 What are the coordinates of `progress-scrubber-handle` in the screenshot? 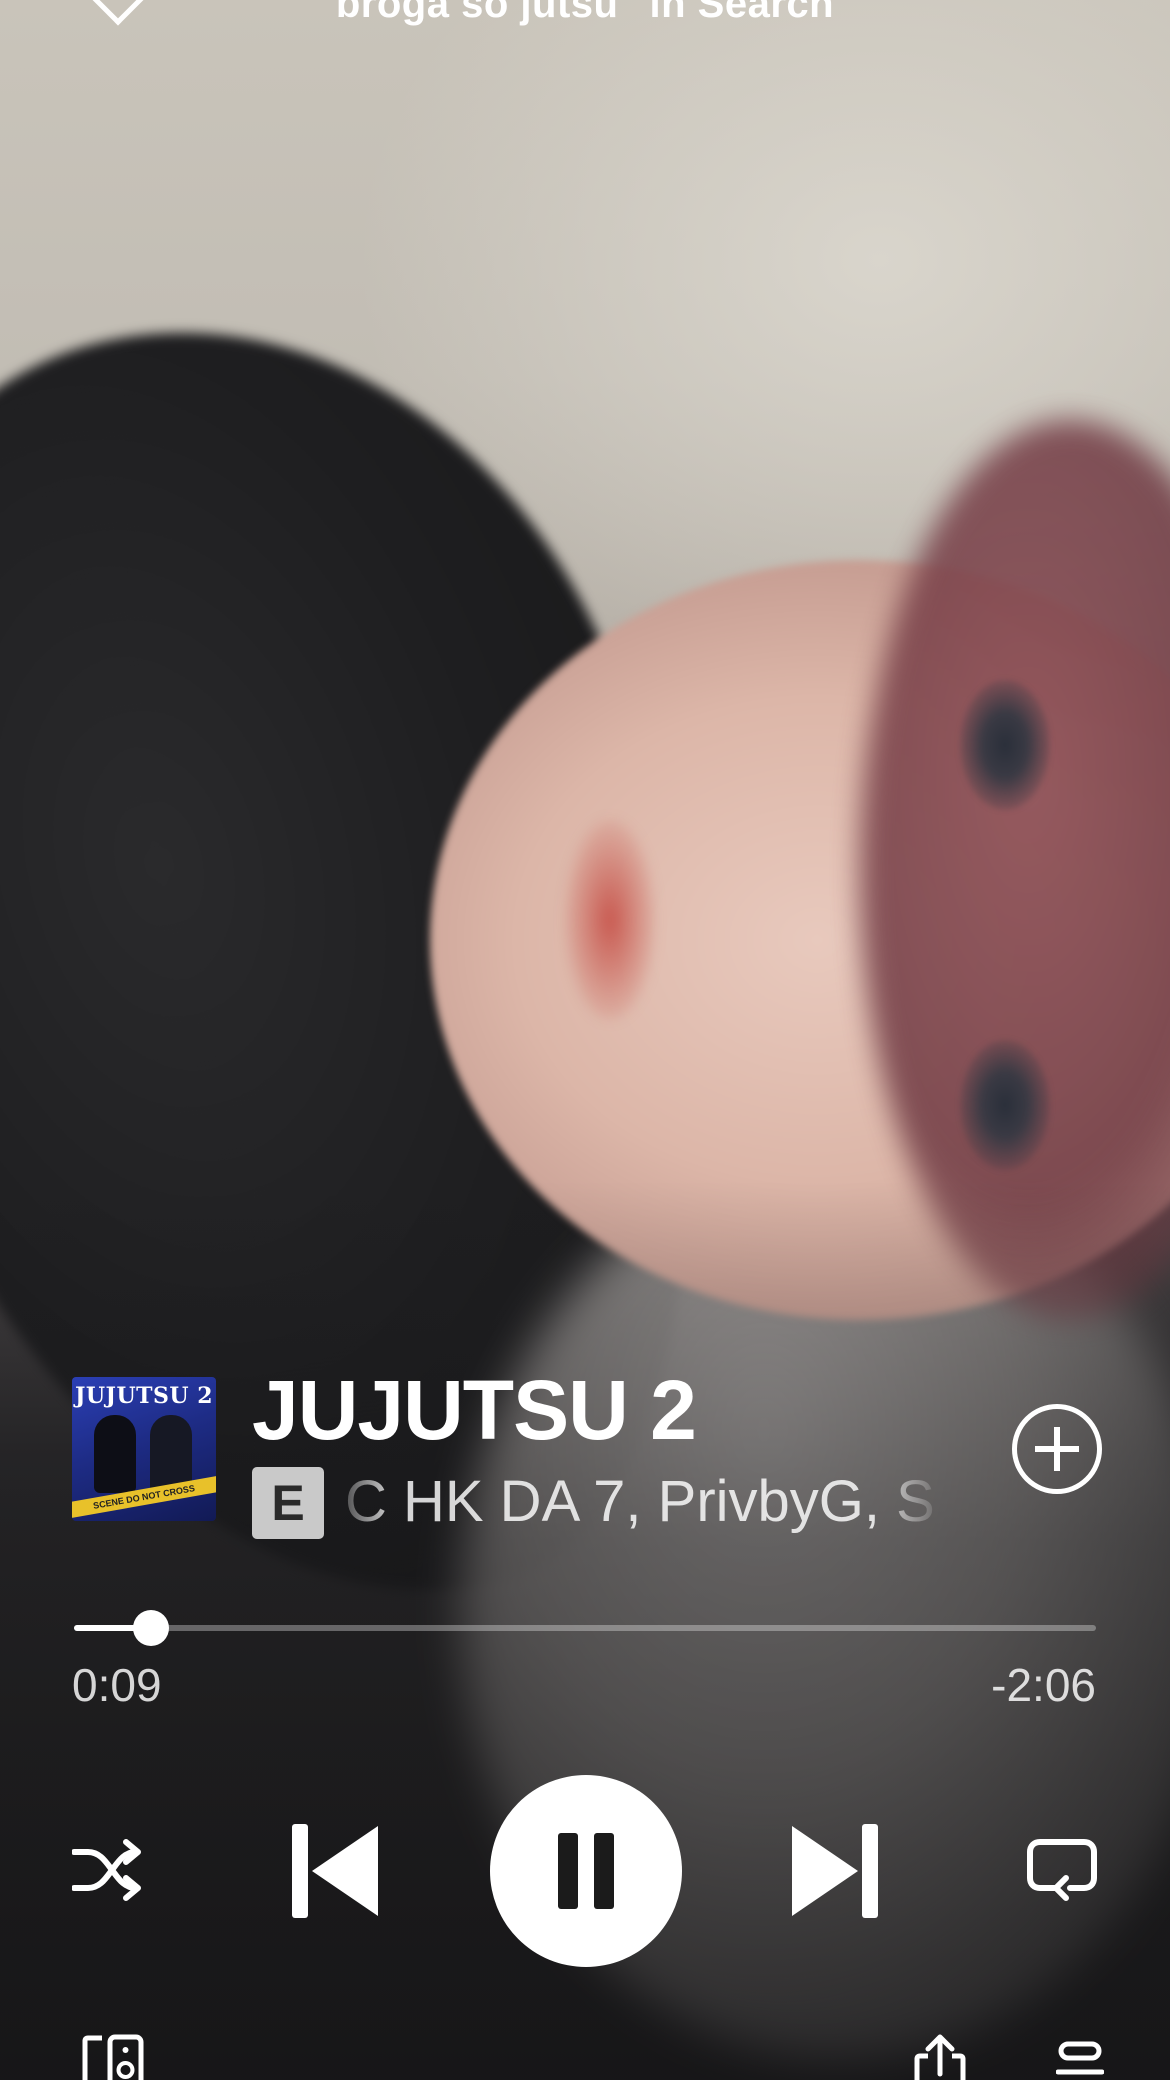 It's located at (150, 1628).